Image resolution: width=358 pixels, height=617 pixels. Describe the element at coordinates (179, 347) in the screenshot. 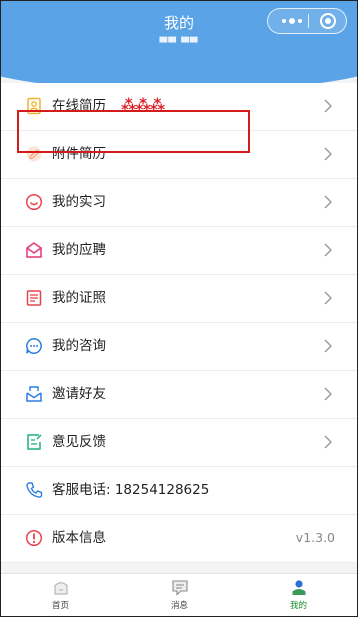

I see `menu-item-my-consultations: 我的咨询` at that location.